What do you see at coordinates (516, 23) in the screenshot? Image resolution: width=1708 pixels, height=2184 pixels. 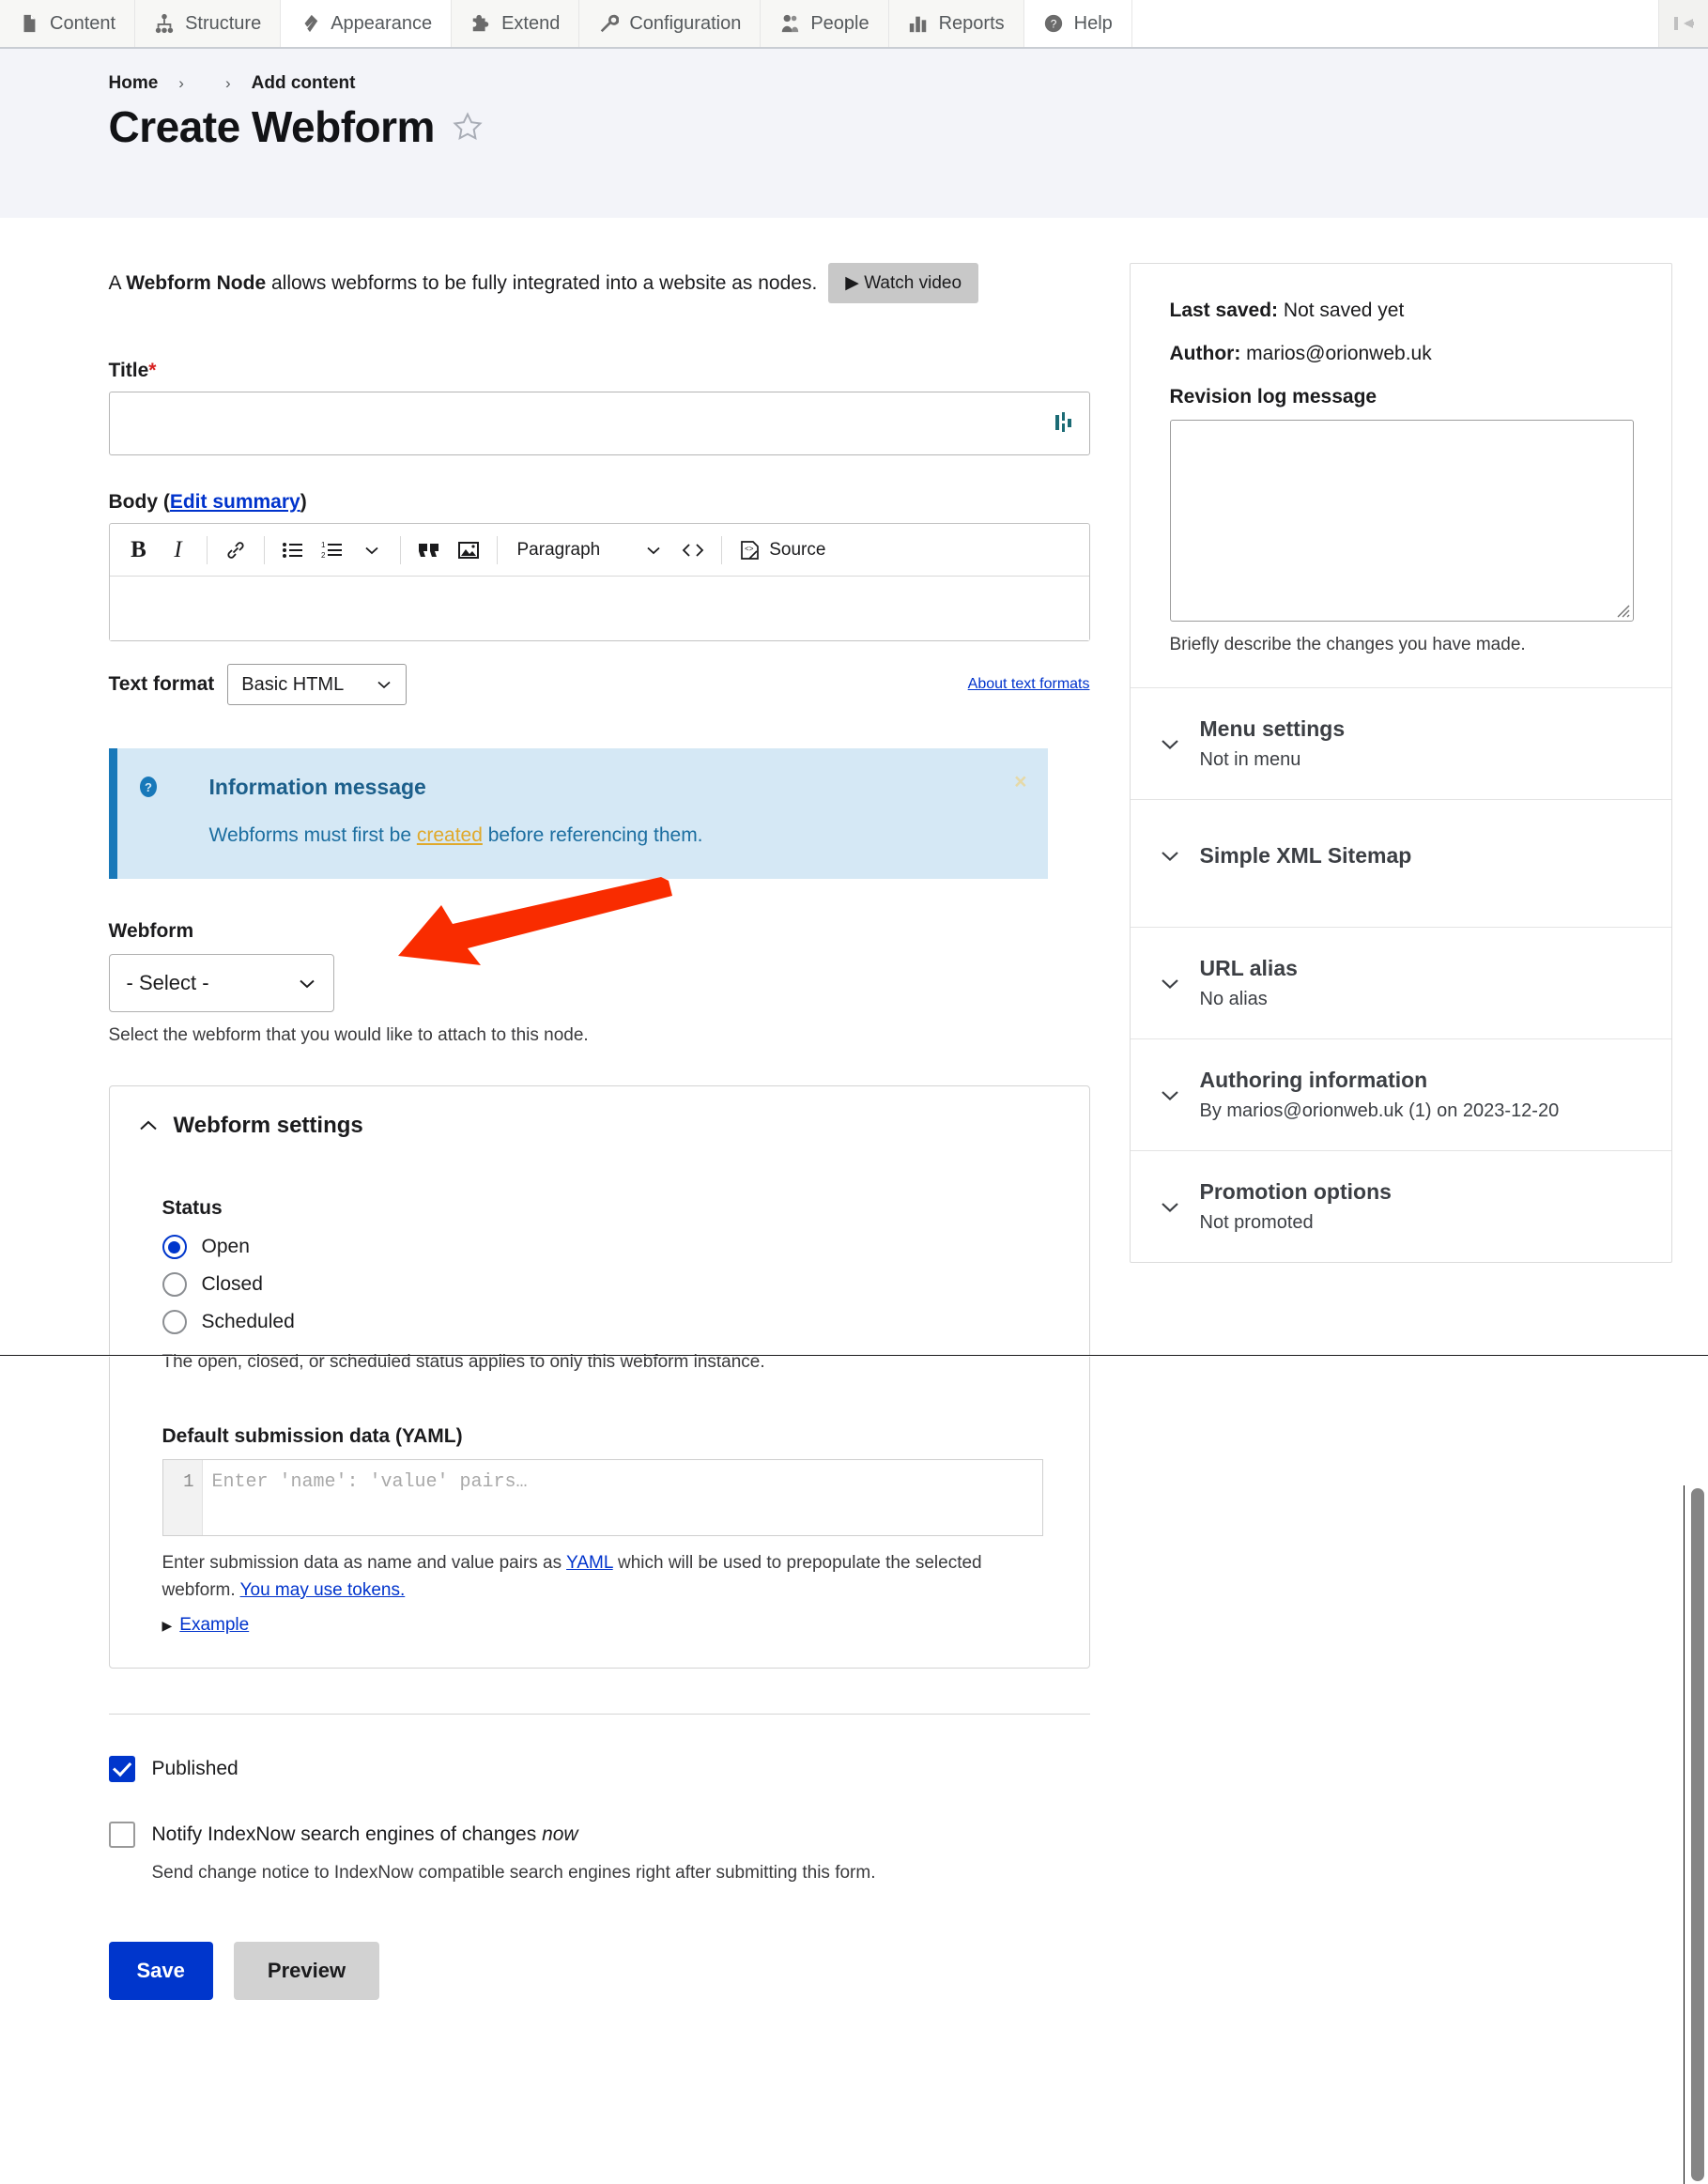 I see `toolbar-item-extend: Extend` at bounding box center [516, 23].